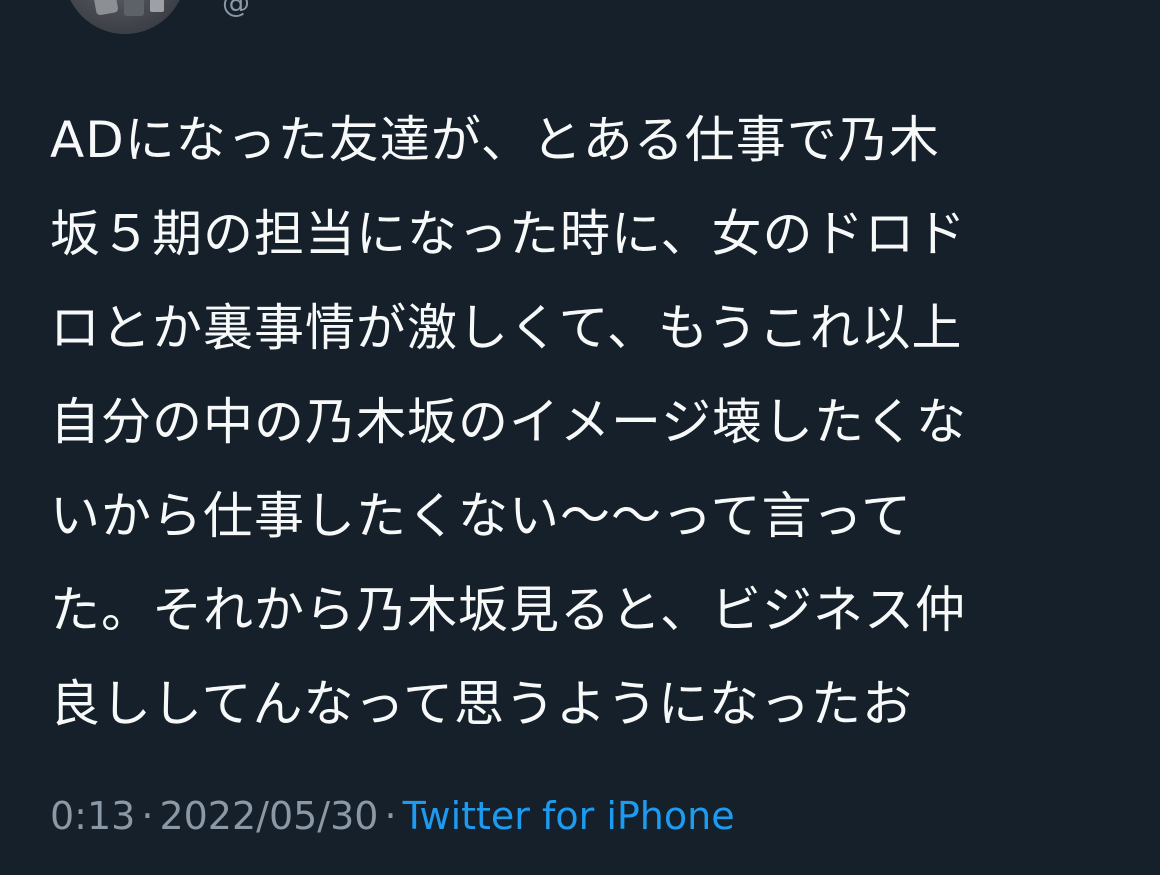 The width and height of the screenshot is (1160, 875). I want to click on tweet-source-link: Twitter for iPhone, so click(569, 816).